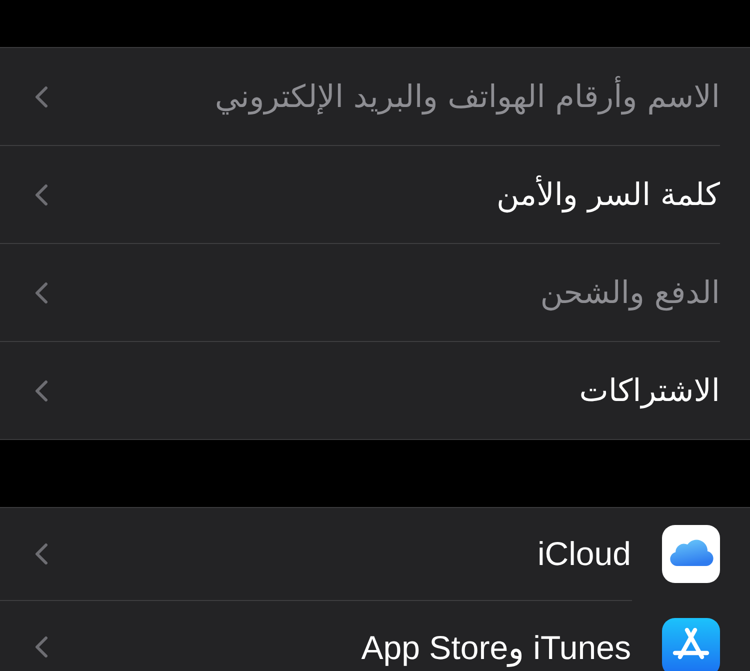 This screenshot has height=671, width=750. What do you see at coordinates (375, 636) in the screenshot?
I see `settings-row: iTunes وApp Store` at bounding box center [375, 636].